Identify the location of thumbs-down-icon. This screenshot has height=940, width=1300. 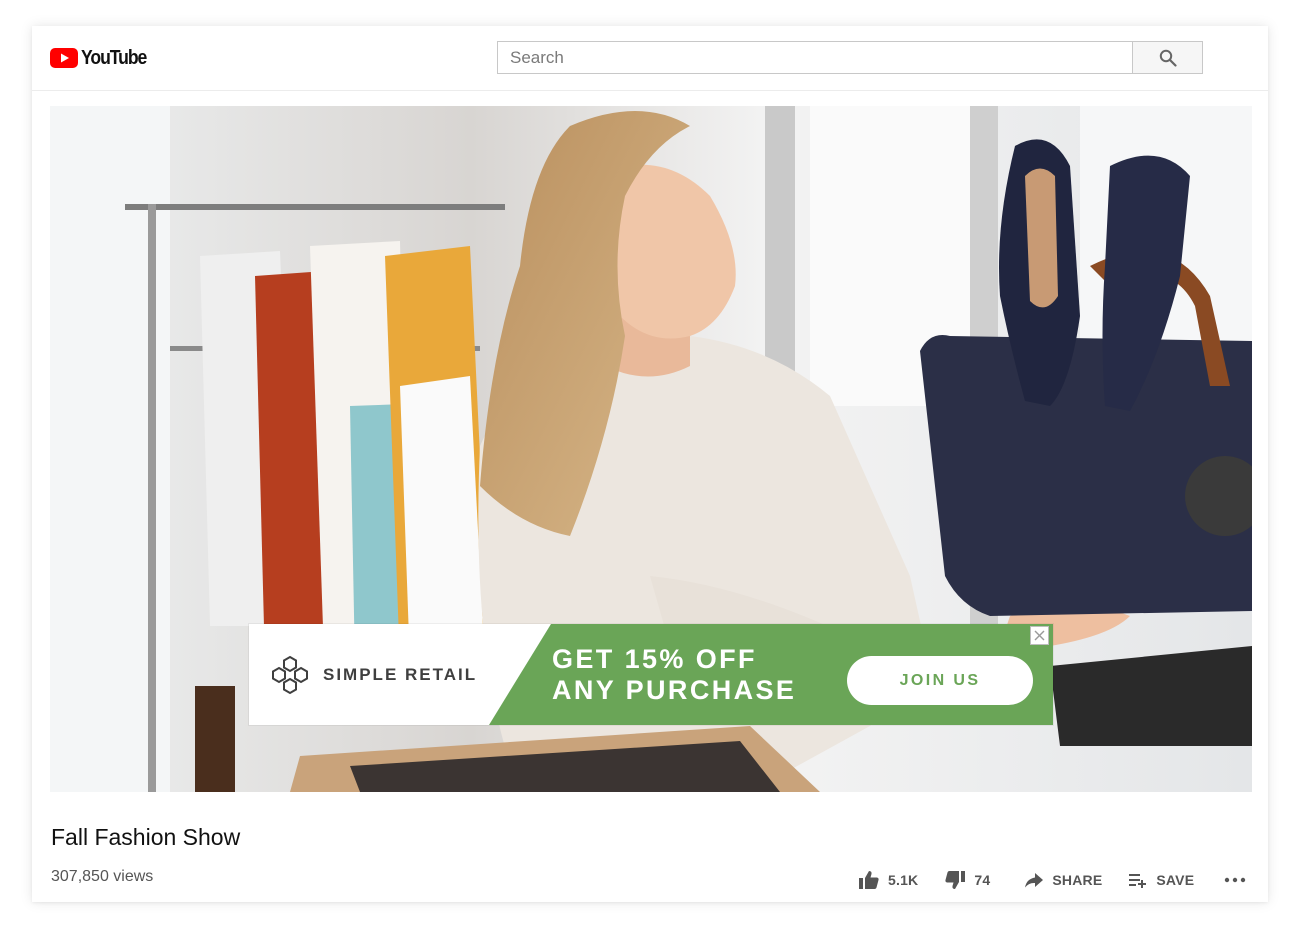
(955, 880).